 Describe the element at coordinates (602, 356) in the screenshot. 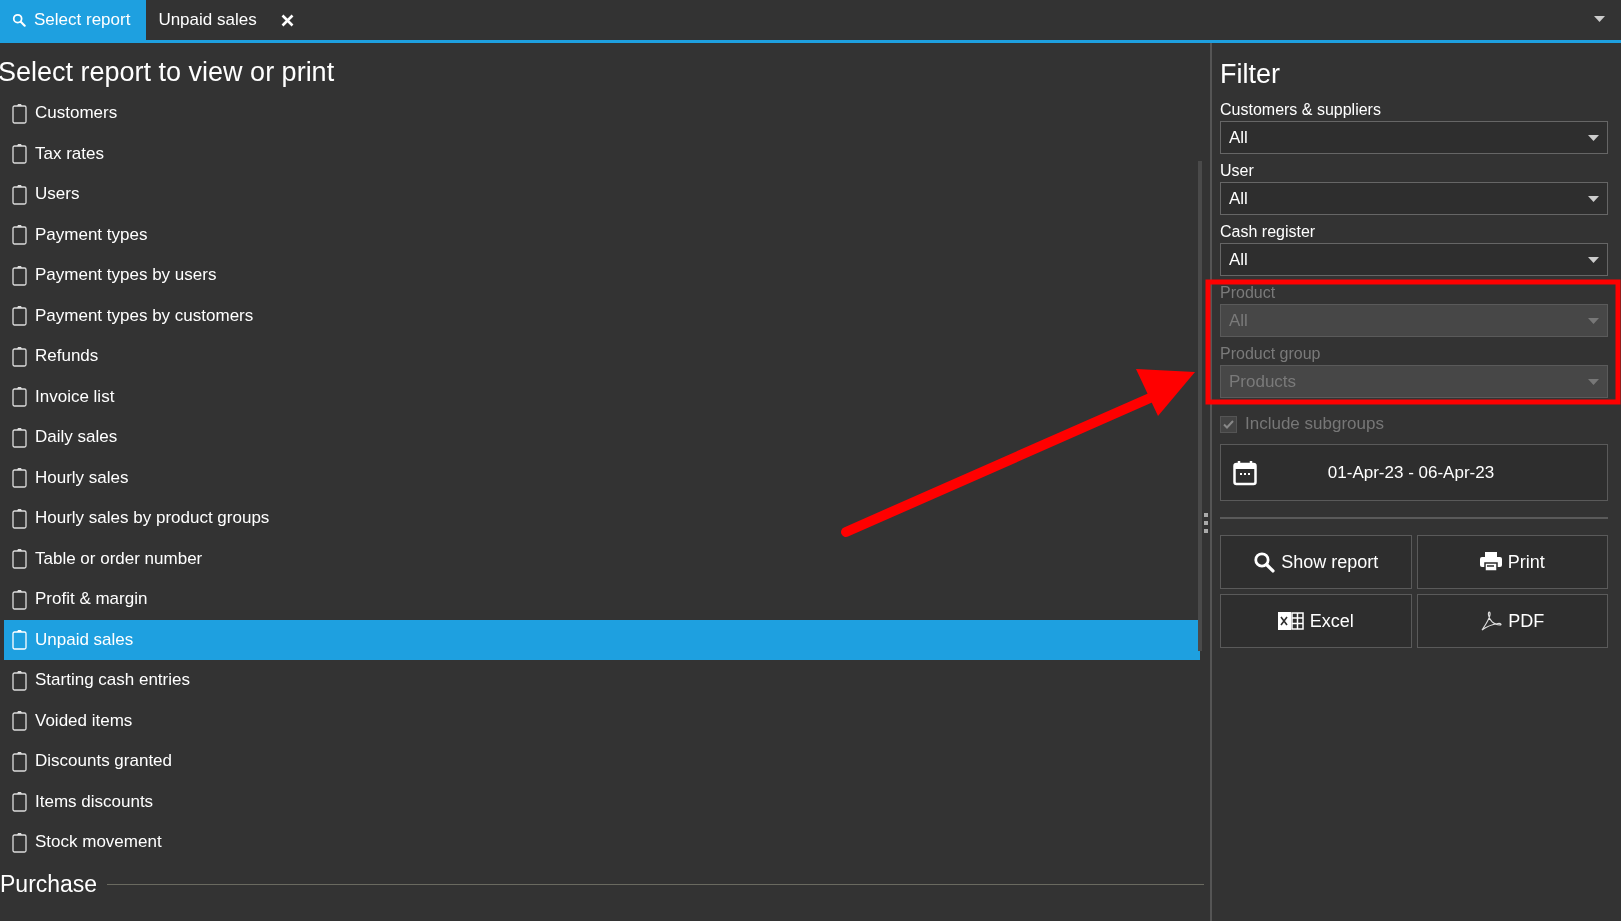

I see `report-item: Refunds` at that location.